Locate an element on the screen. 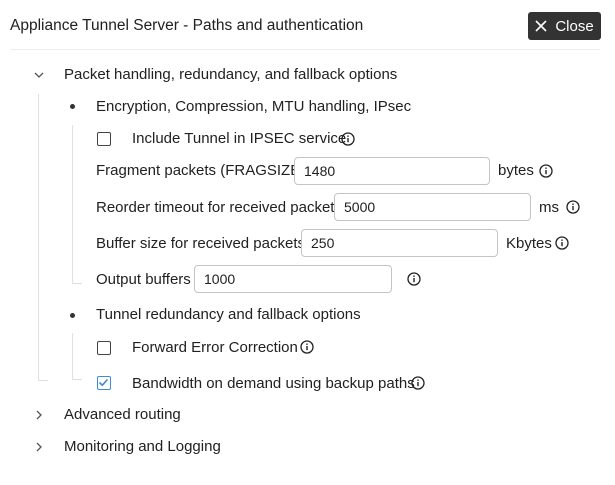  fragsize-input is located at coordinates (392, 171).